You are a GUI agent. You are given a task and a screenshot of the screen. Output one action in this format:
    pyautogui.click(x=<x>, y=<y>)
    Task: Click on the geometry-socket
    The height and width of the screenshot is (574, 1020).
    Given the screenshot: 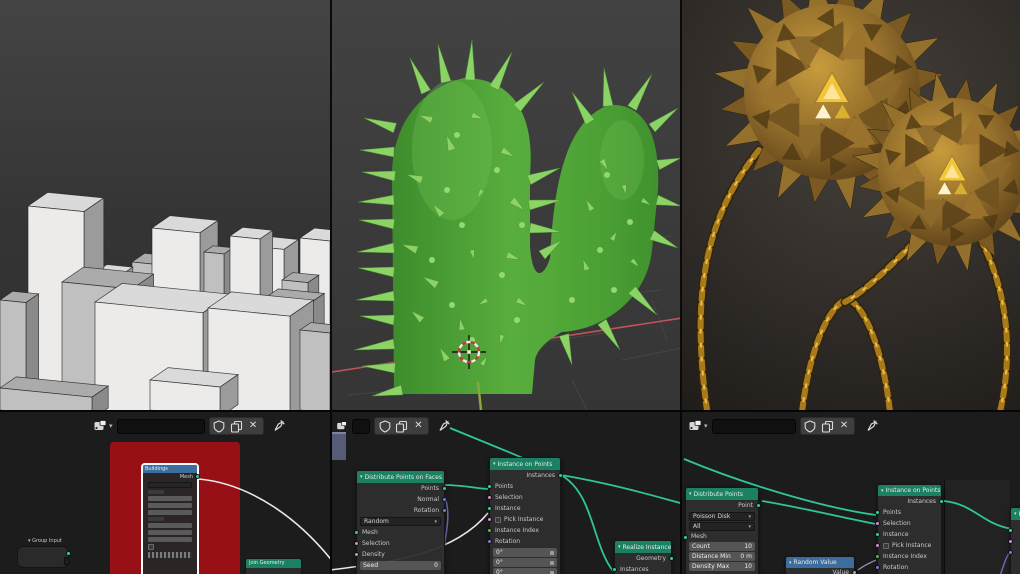 What is the action you would take?
    pyautogui.click(x=671, y=558)
    